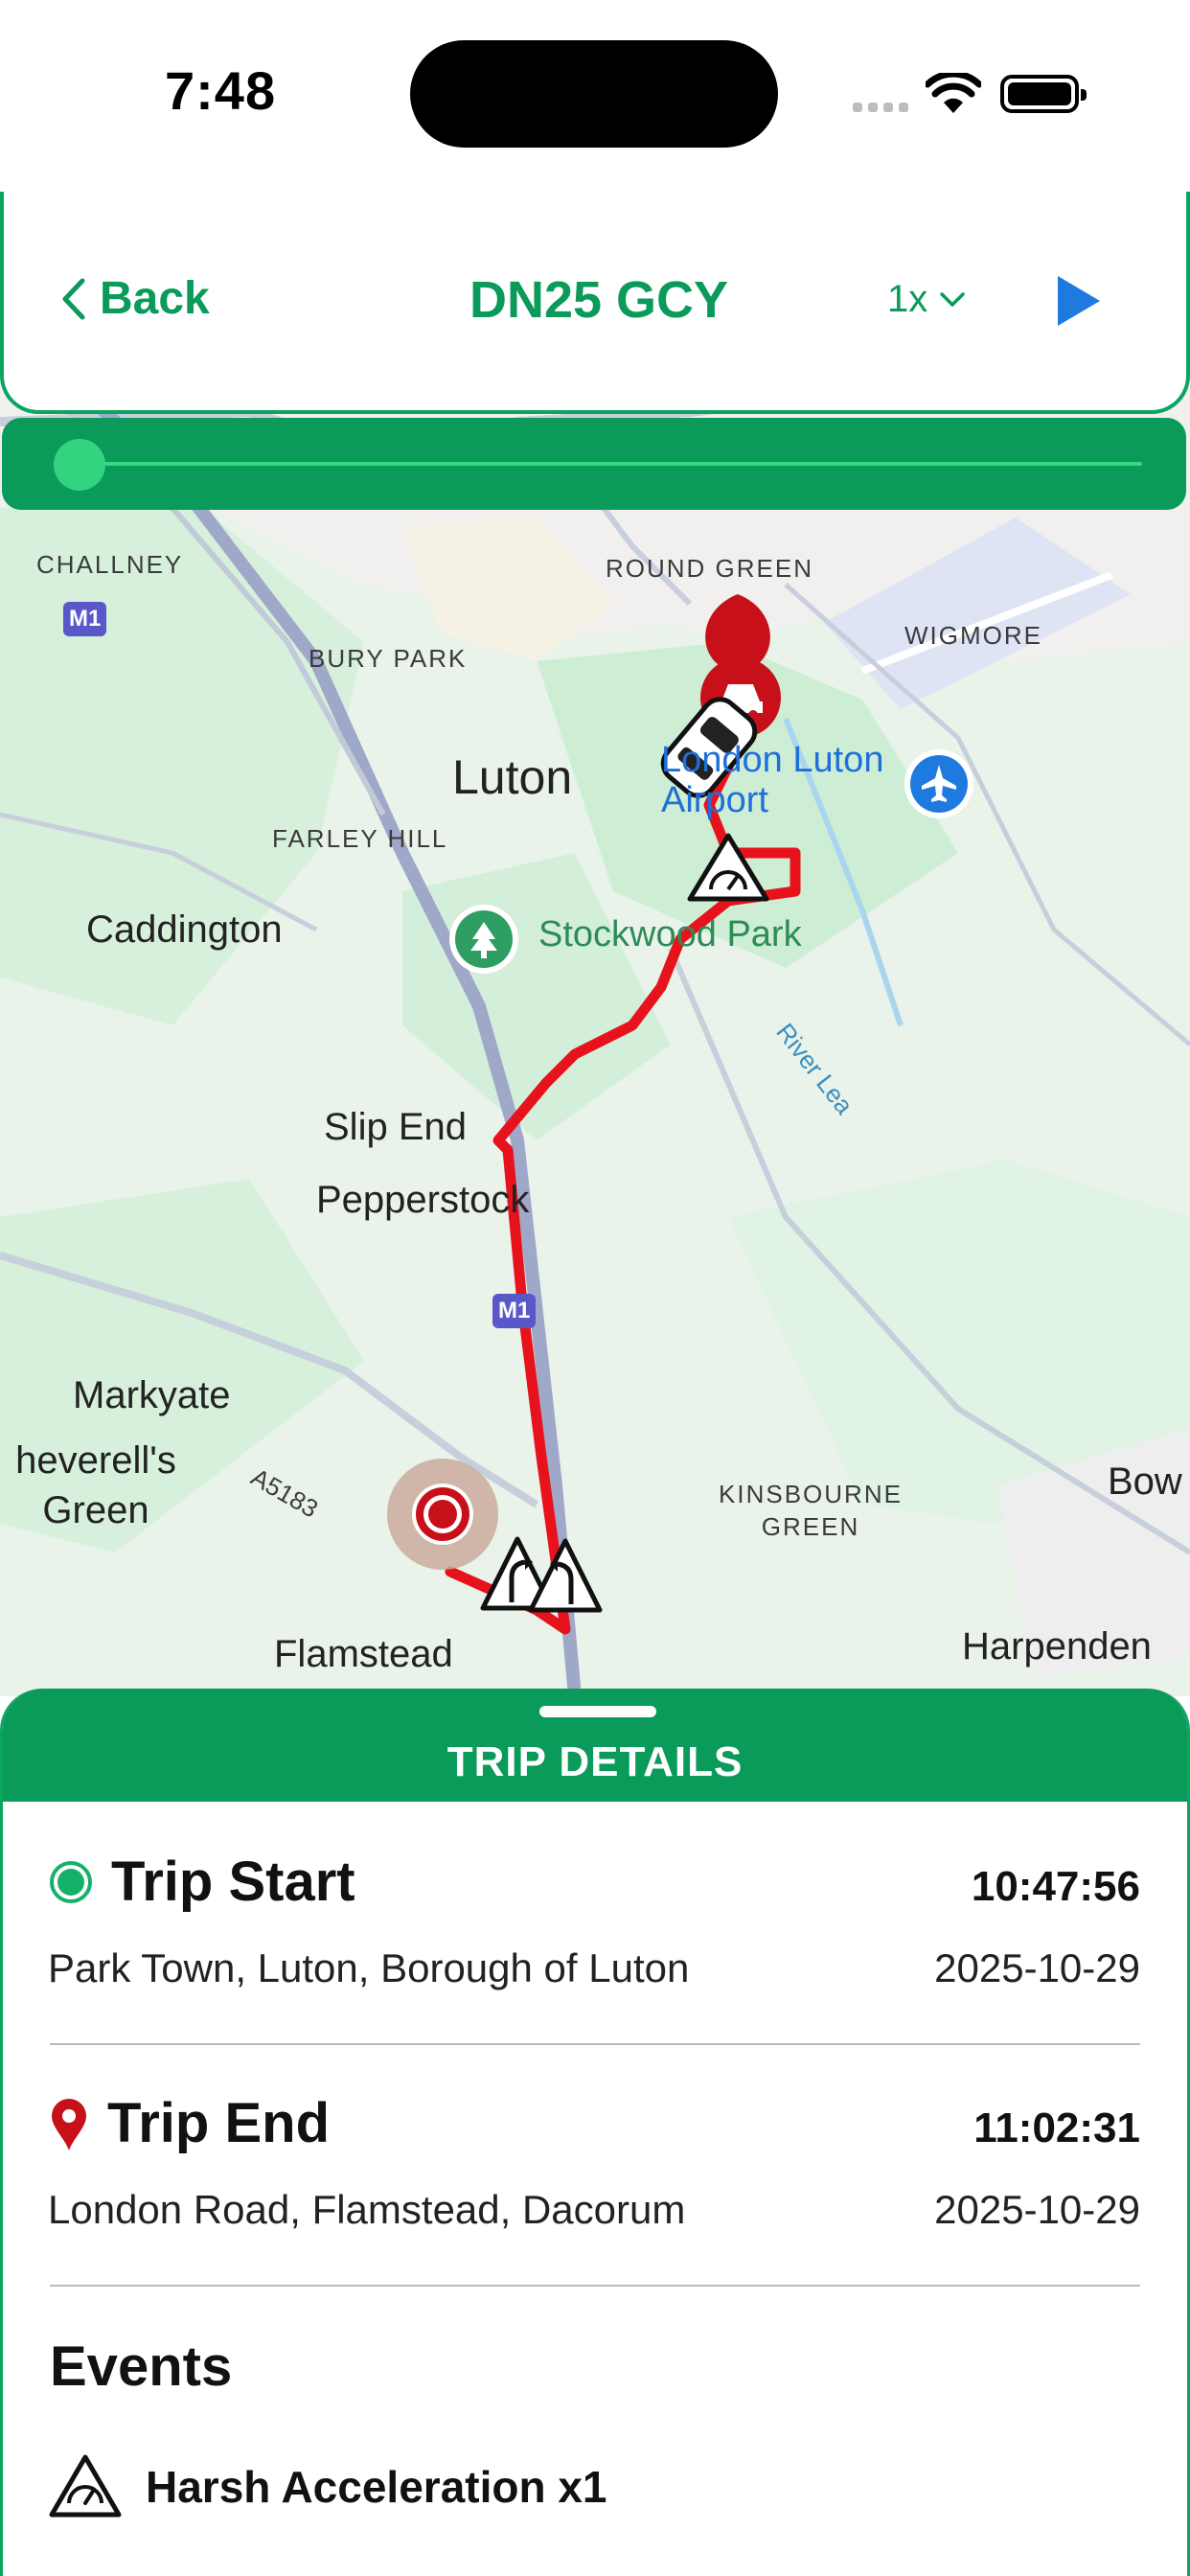 This screenshot has width=1190, height=2576. What do you see at coordinates (907, 299) in the screenshot?
I see `playback-speed-value: 1x` at bounding box center [907, 299].